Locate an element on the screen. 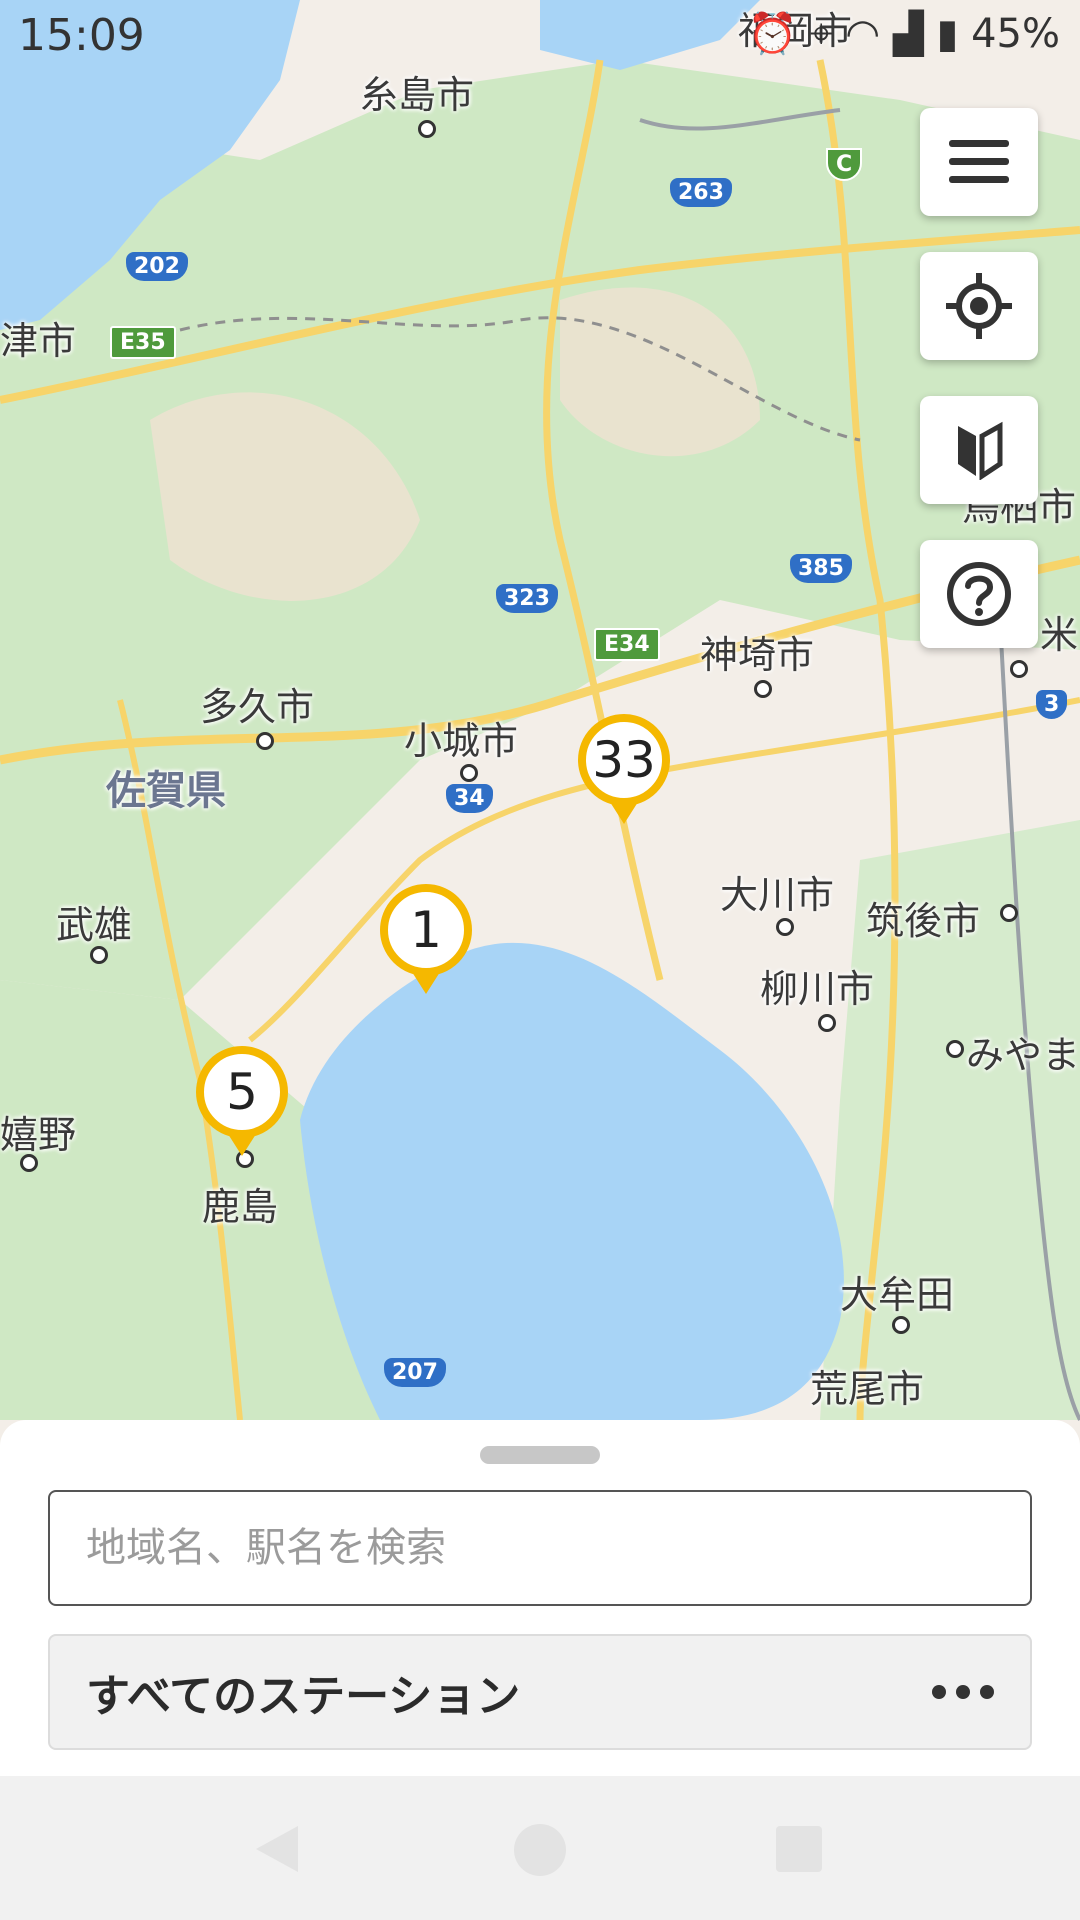 The image size is (1080, 1920). battery-icon: ▮ is located at coordinates (947, 34).